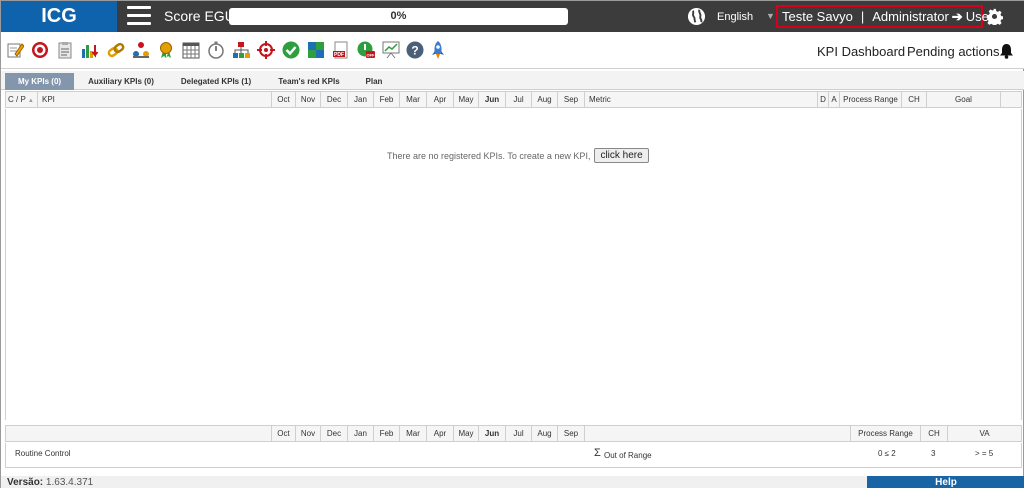  What do you see at coordinates (984, 433) in the screenshot?
I see `footer-header-va: VA` at bounding box center [984, 433].